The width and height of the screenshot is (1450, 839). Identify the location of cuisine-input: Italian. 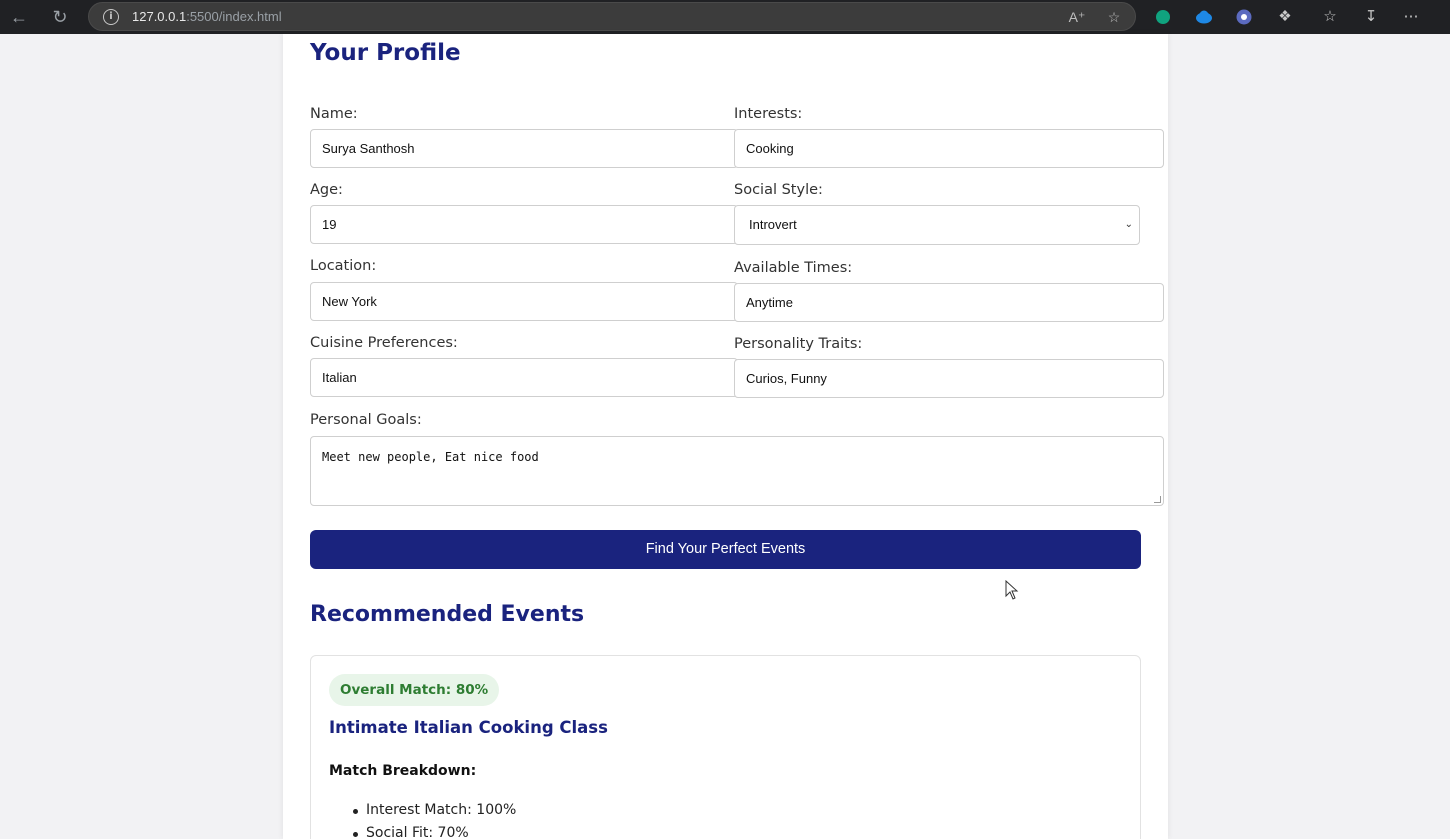
(524, 377).